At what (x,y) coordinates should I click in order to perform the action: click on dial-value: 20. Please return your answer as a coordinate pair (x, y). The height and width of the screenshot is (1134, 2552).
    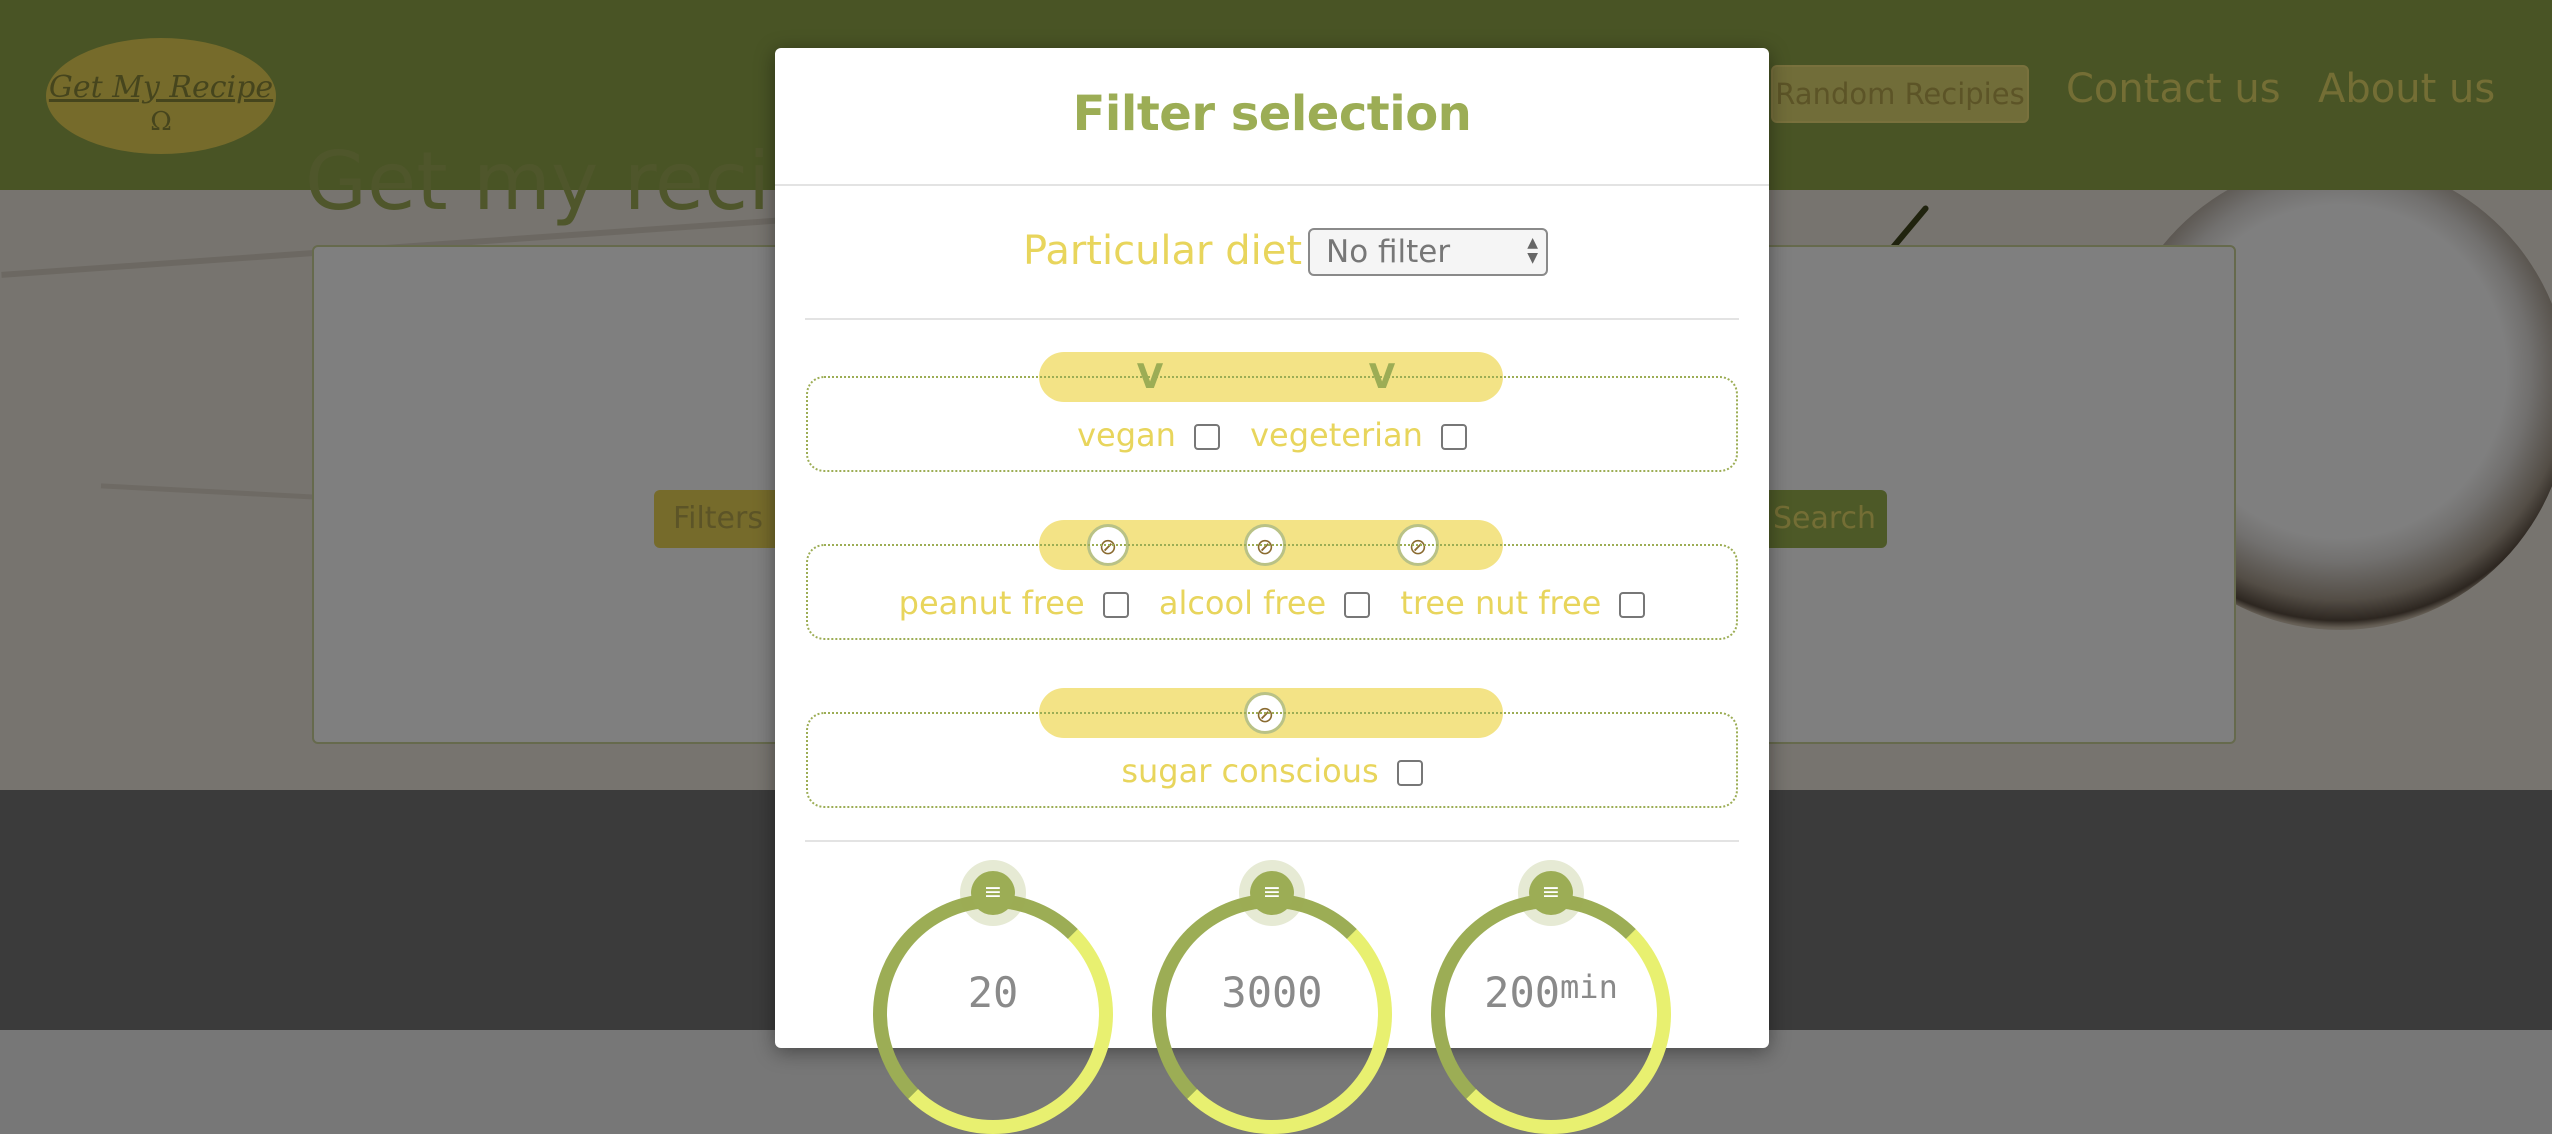
    Looking at the image, I should click on (993, 992).